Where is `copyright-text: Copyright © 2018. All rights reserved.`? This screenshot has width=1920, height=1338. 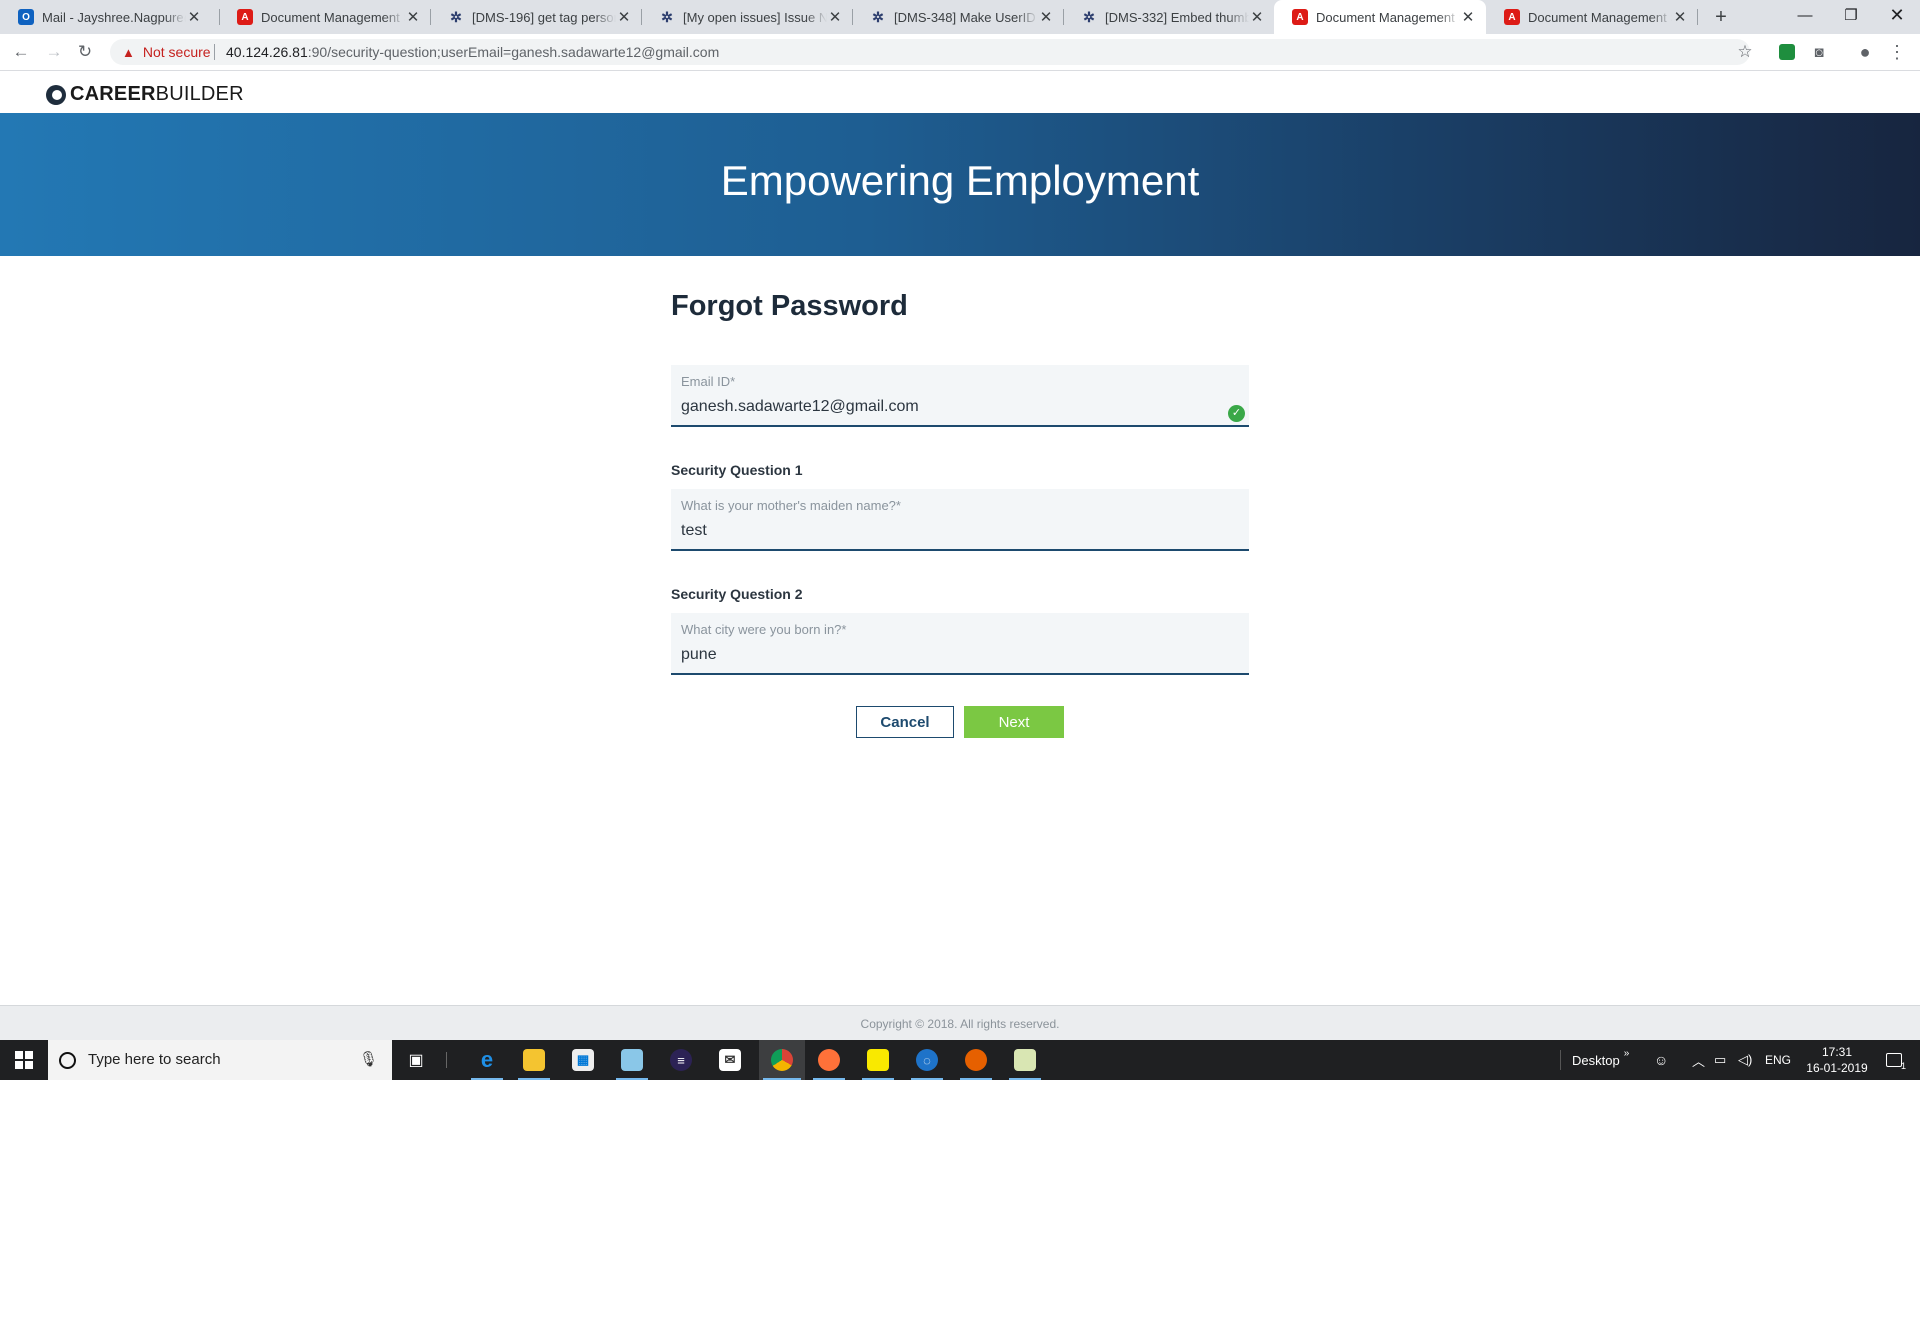 copyright-text: Copyright © 2018. All rights reserved. is located at coordinates (960, 1024).